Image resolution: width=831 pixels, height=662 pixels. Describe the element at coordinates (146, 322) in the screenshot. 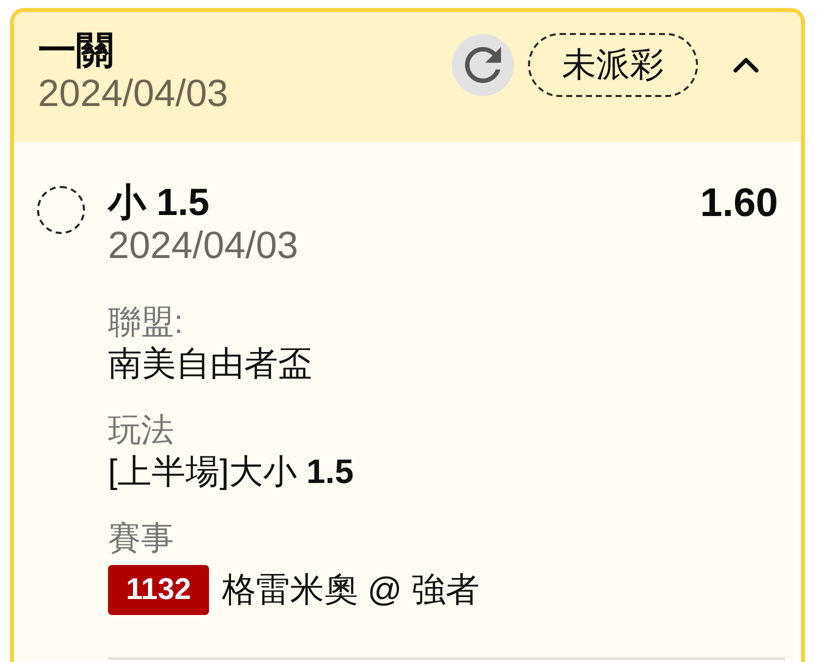

I see `field-label: 聯盟:` at that location.